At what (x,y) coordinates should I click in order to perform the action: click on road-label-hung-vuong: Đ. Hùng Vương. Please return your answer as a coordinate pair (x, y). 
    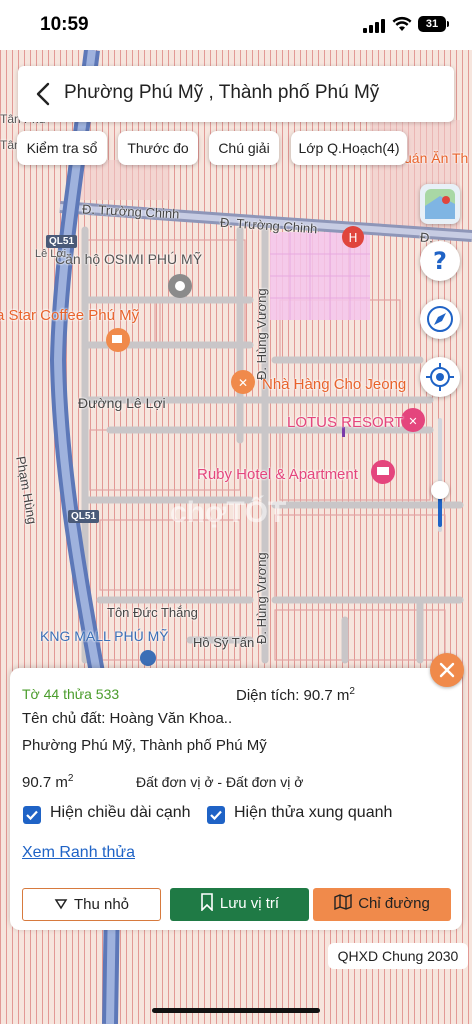
    Looking at the image, I should click on (261, 334).